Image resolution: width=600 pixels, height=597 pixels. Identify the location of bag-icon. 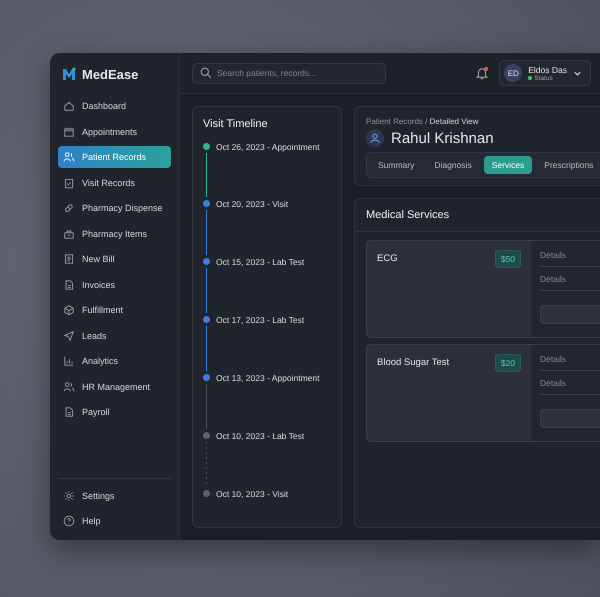
(69, 234).